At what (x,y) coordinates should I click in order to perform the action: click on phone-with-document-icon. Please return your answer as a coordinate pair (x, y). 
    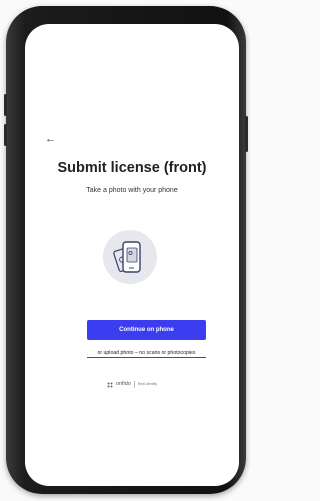
    Looking at the image, I should click on (130, 257).